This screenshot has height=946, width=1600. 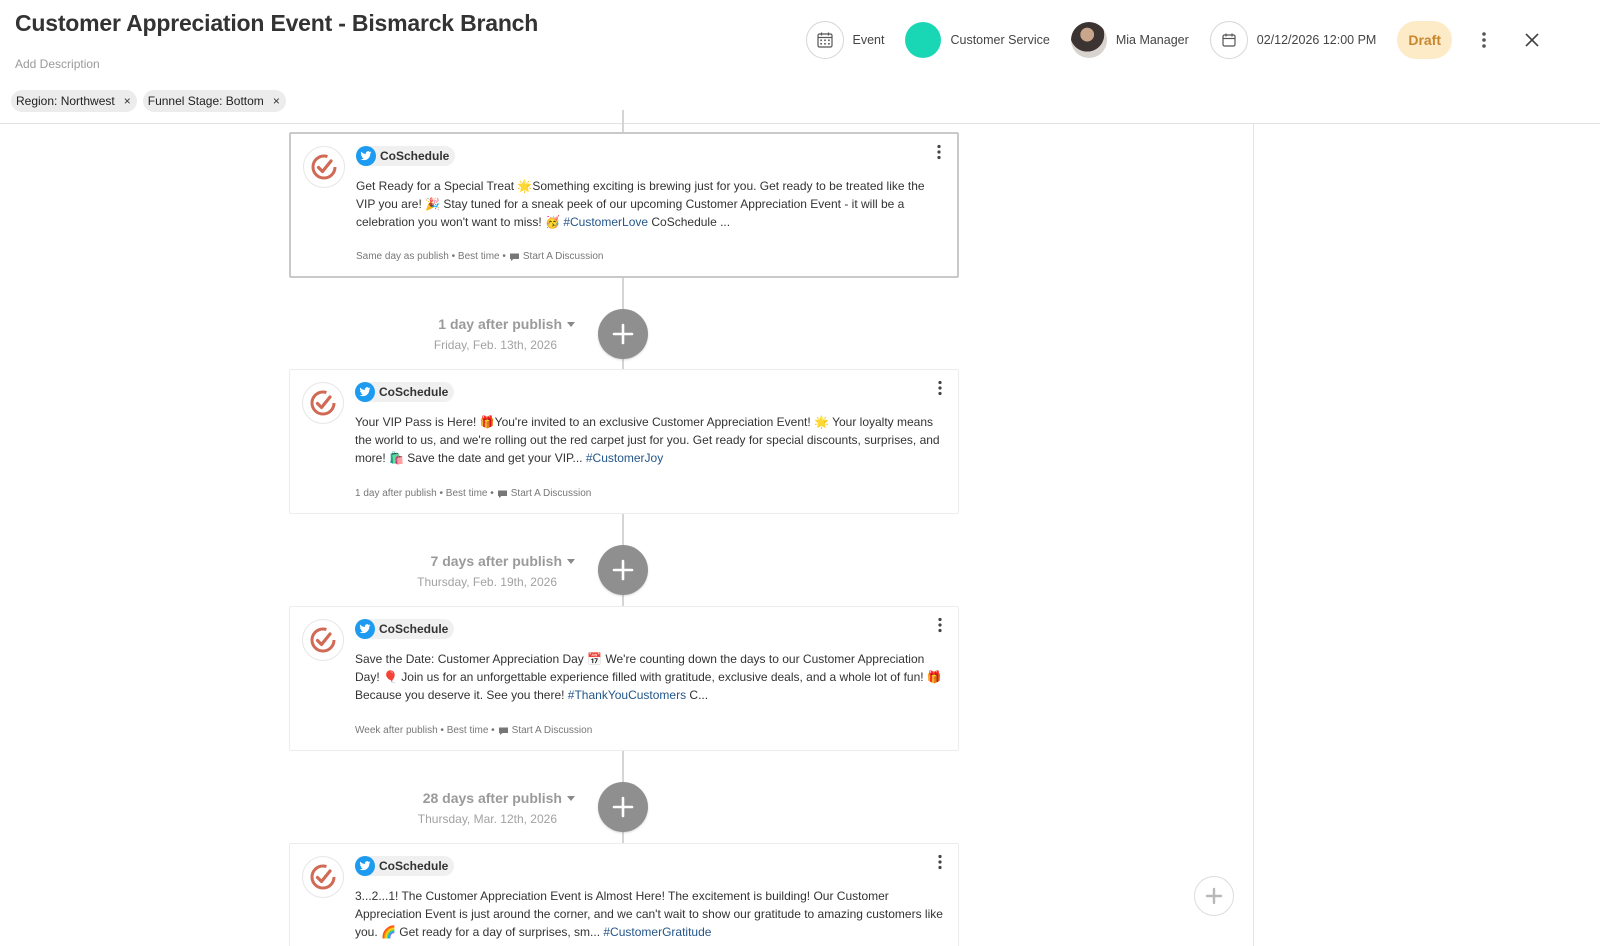 I want to click on close-icon, so click(x=1532, y=40).